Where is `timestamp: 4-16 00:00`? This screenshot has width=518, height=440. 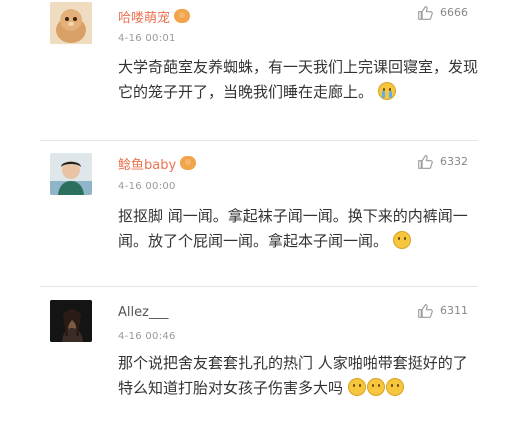 timestamp: 4-16 00:00 is located at coordinates (147, 186).